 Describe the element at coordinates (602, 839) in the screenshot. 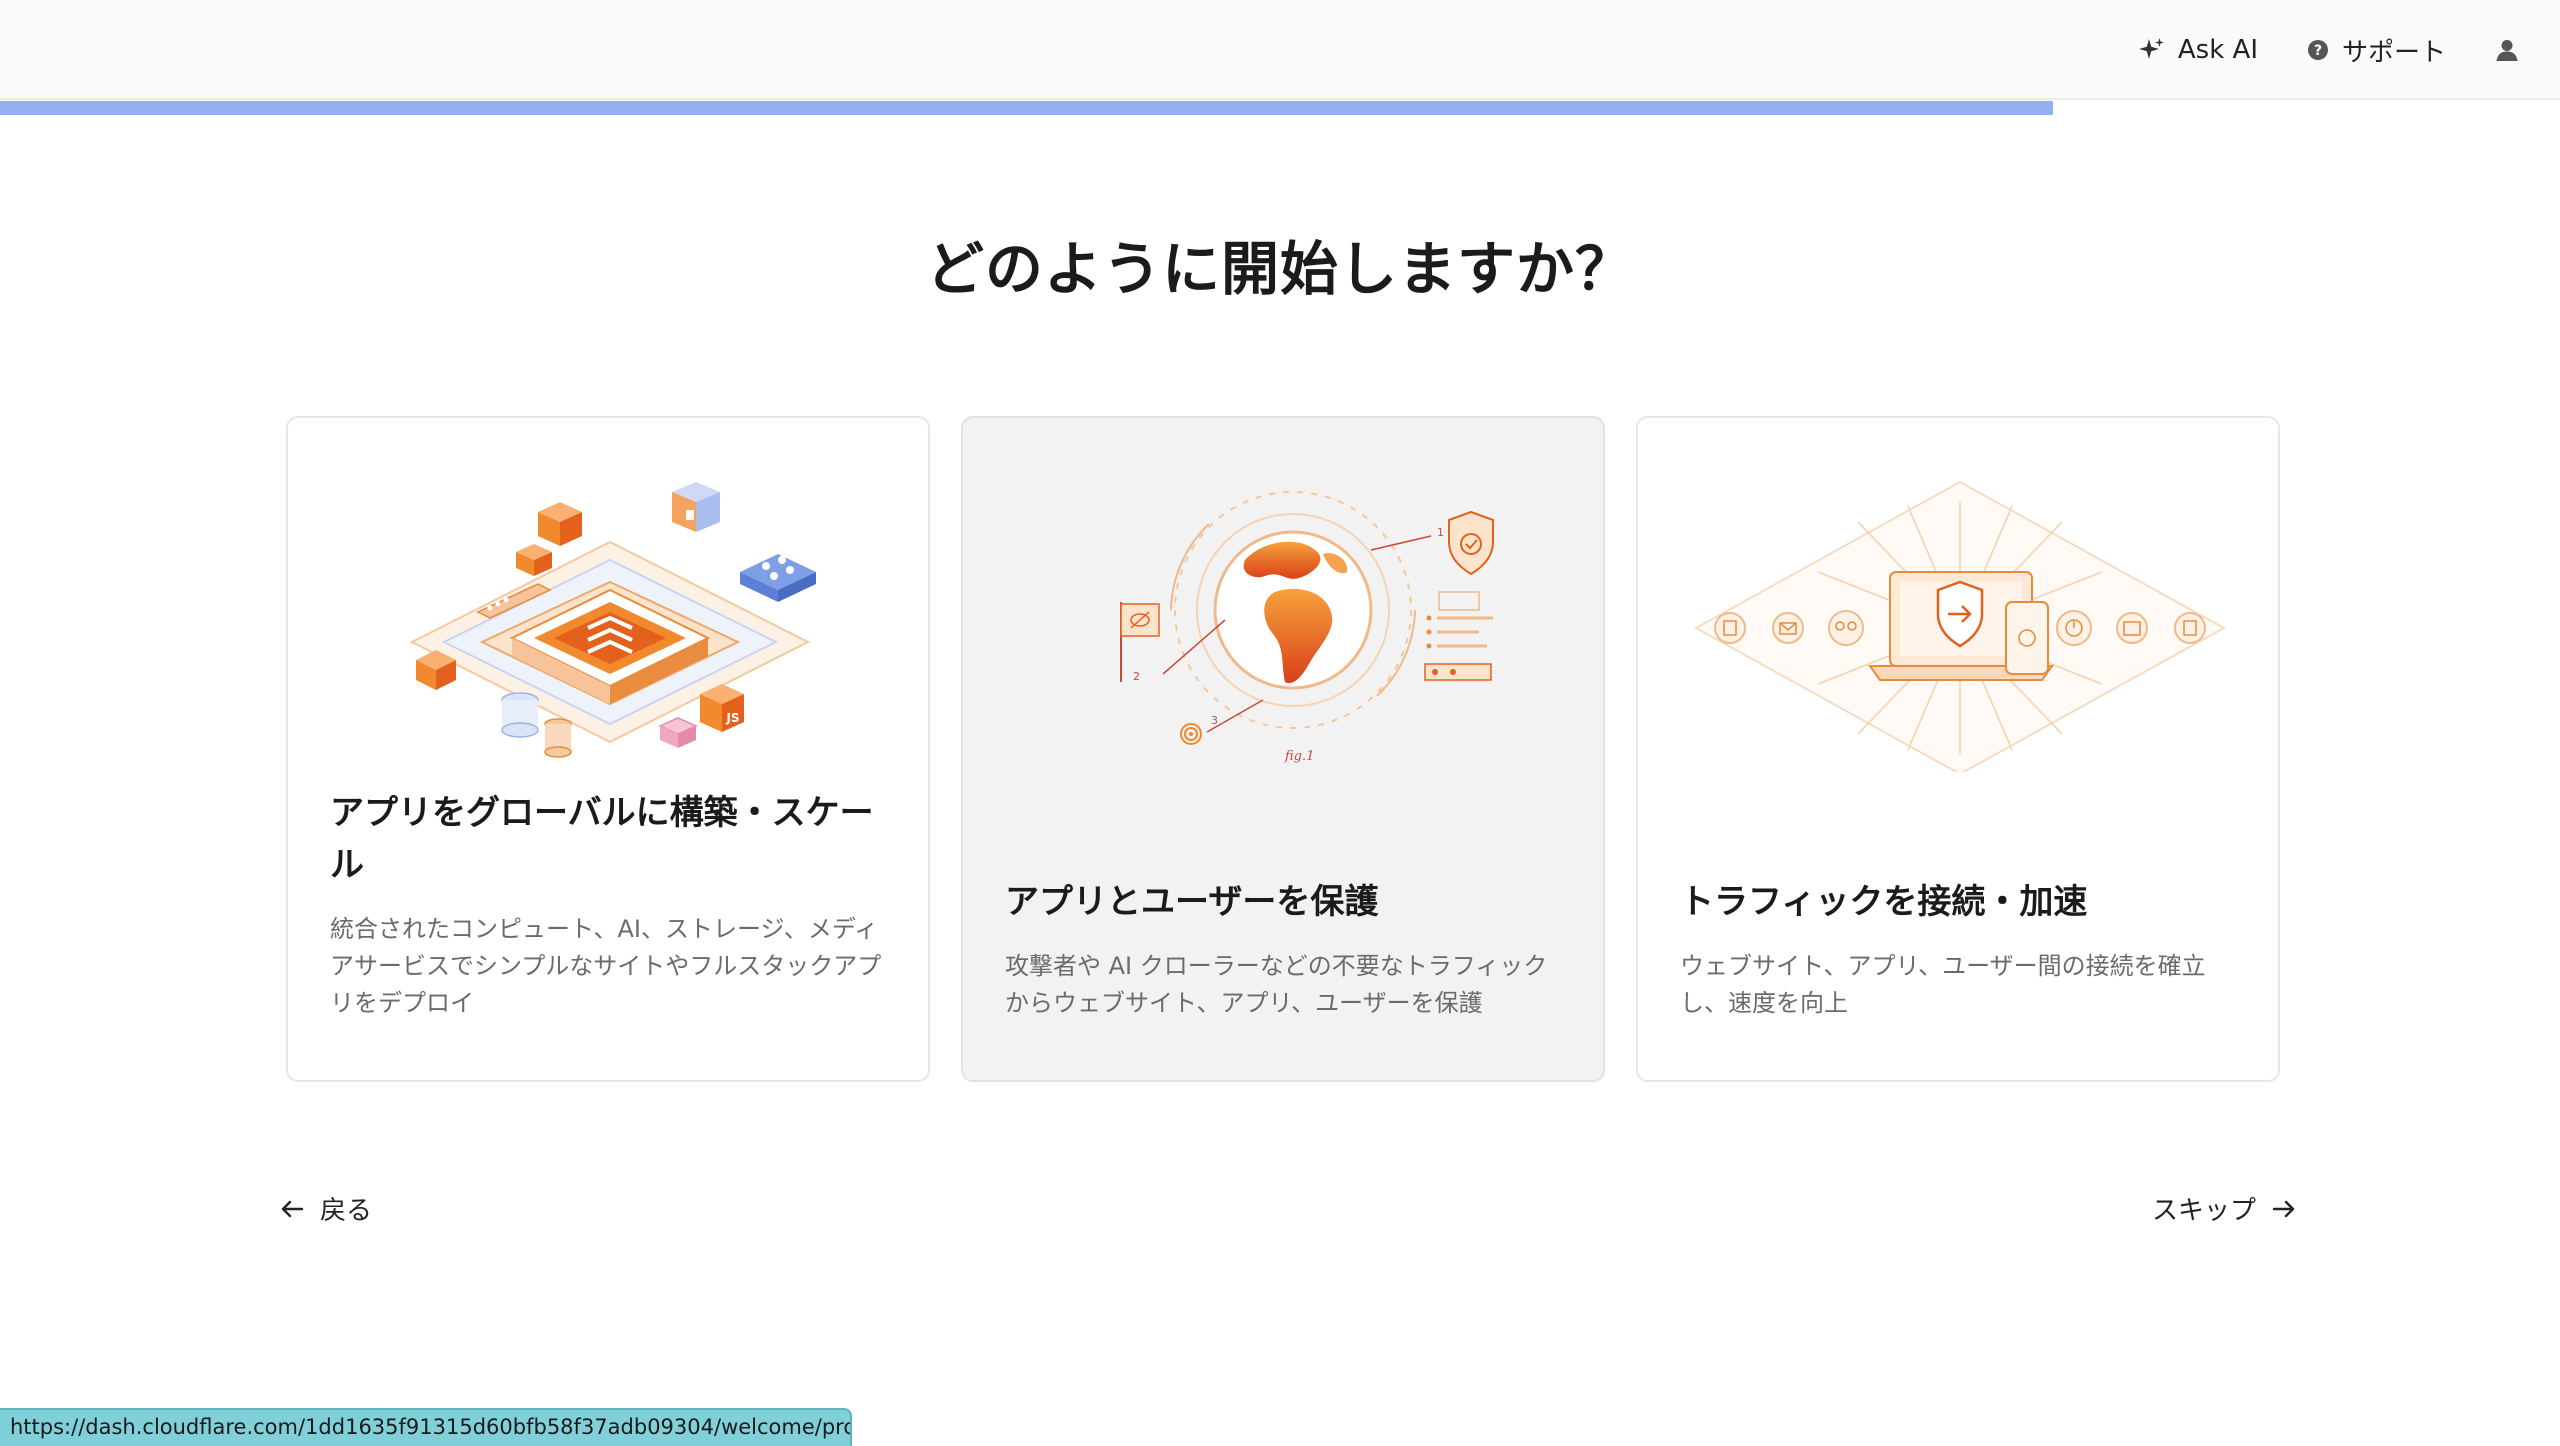

I see `card-title: アプリをグローバルに構築・スケール` at that location.